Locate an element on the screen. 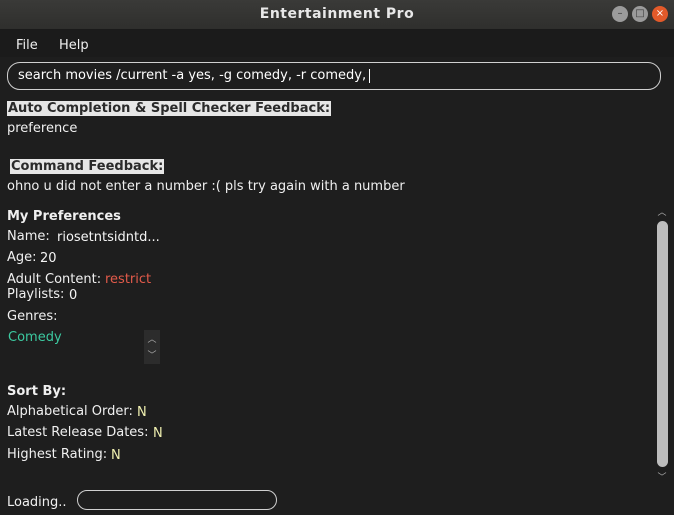 Image resolution: width=674 pixels, height=515 pixels. main-scrollbar: ︿ ﹀ is located at coordinates (661, 344).